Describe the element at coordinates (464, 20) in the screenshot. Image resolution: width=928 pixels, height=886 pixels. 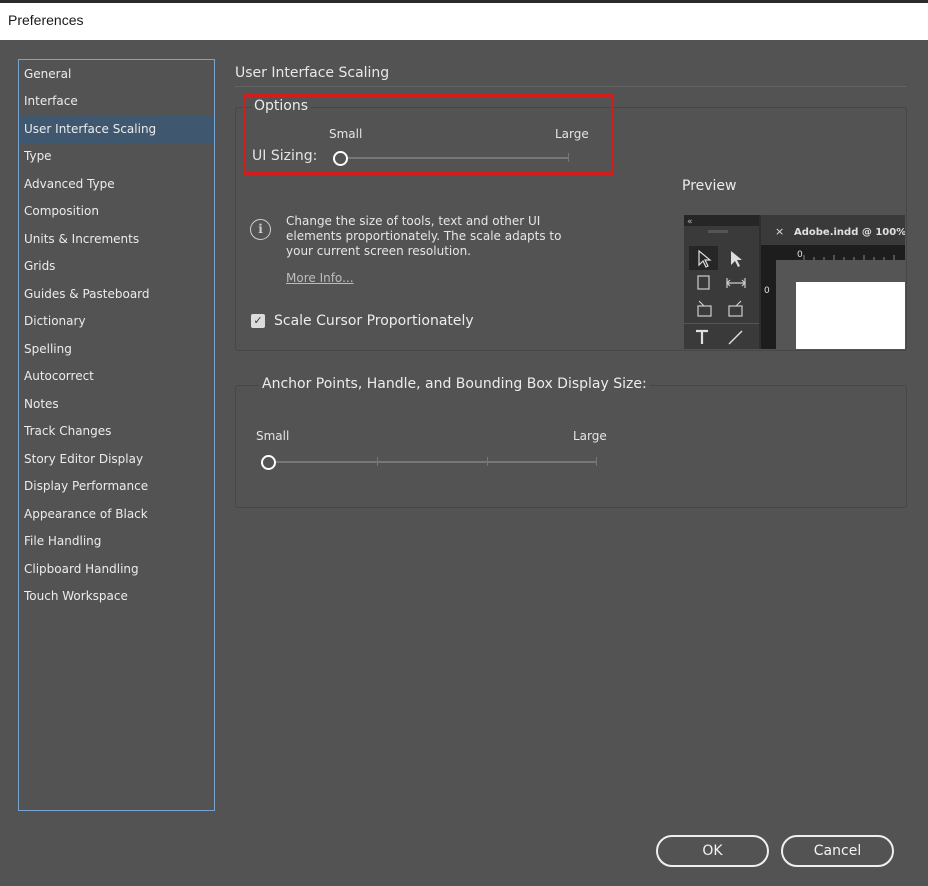
I see `title-bar: Preferences` at that location.